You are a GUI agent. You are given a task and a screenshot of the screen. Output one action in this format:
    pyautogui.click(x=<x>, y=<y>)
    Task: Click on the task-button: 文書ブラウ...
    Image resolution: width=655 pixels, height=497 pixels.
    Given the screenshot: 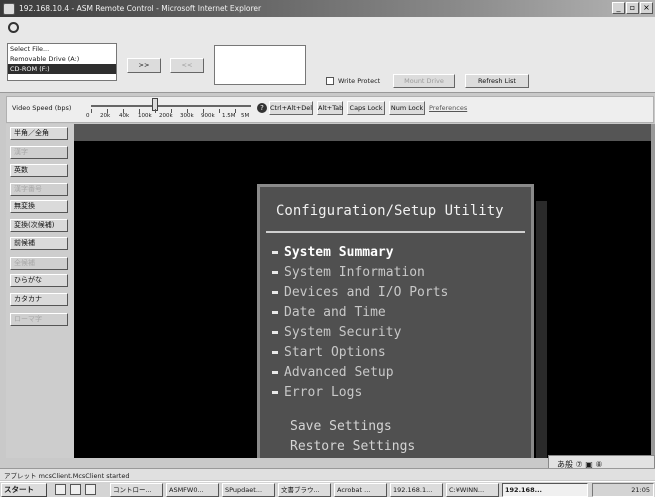 What is the action you would take?
    pyautogui.click(x=304, y=490)
    